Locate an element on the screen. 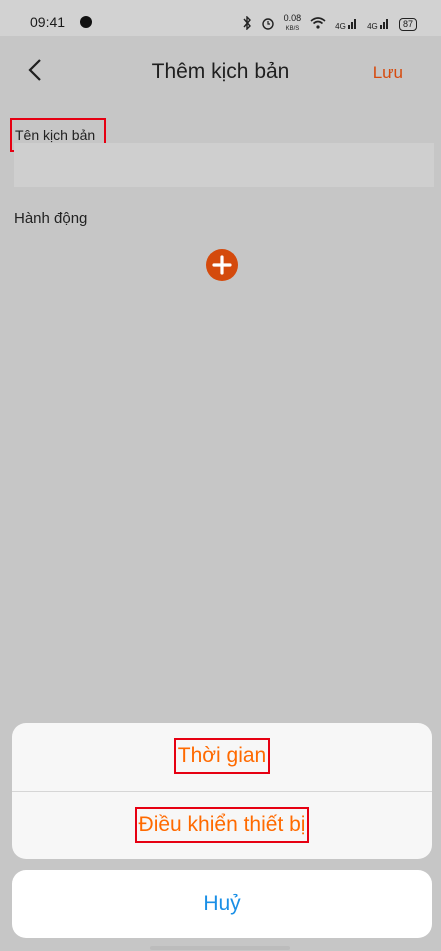 This screenshot has height=951, width=441. net-speed: 0.08 KB/S is located at coordinates (293, 24).